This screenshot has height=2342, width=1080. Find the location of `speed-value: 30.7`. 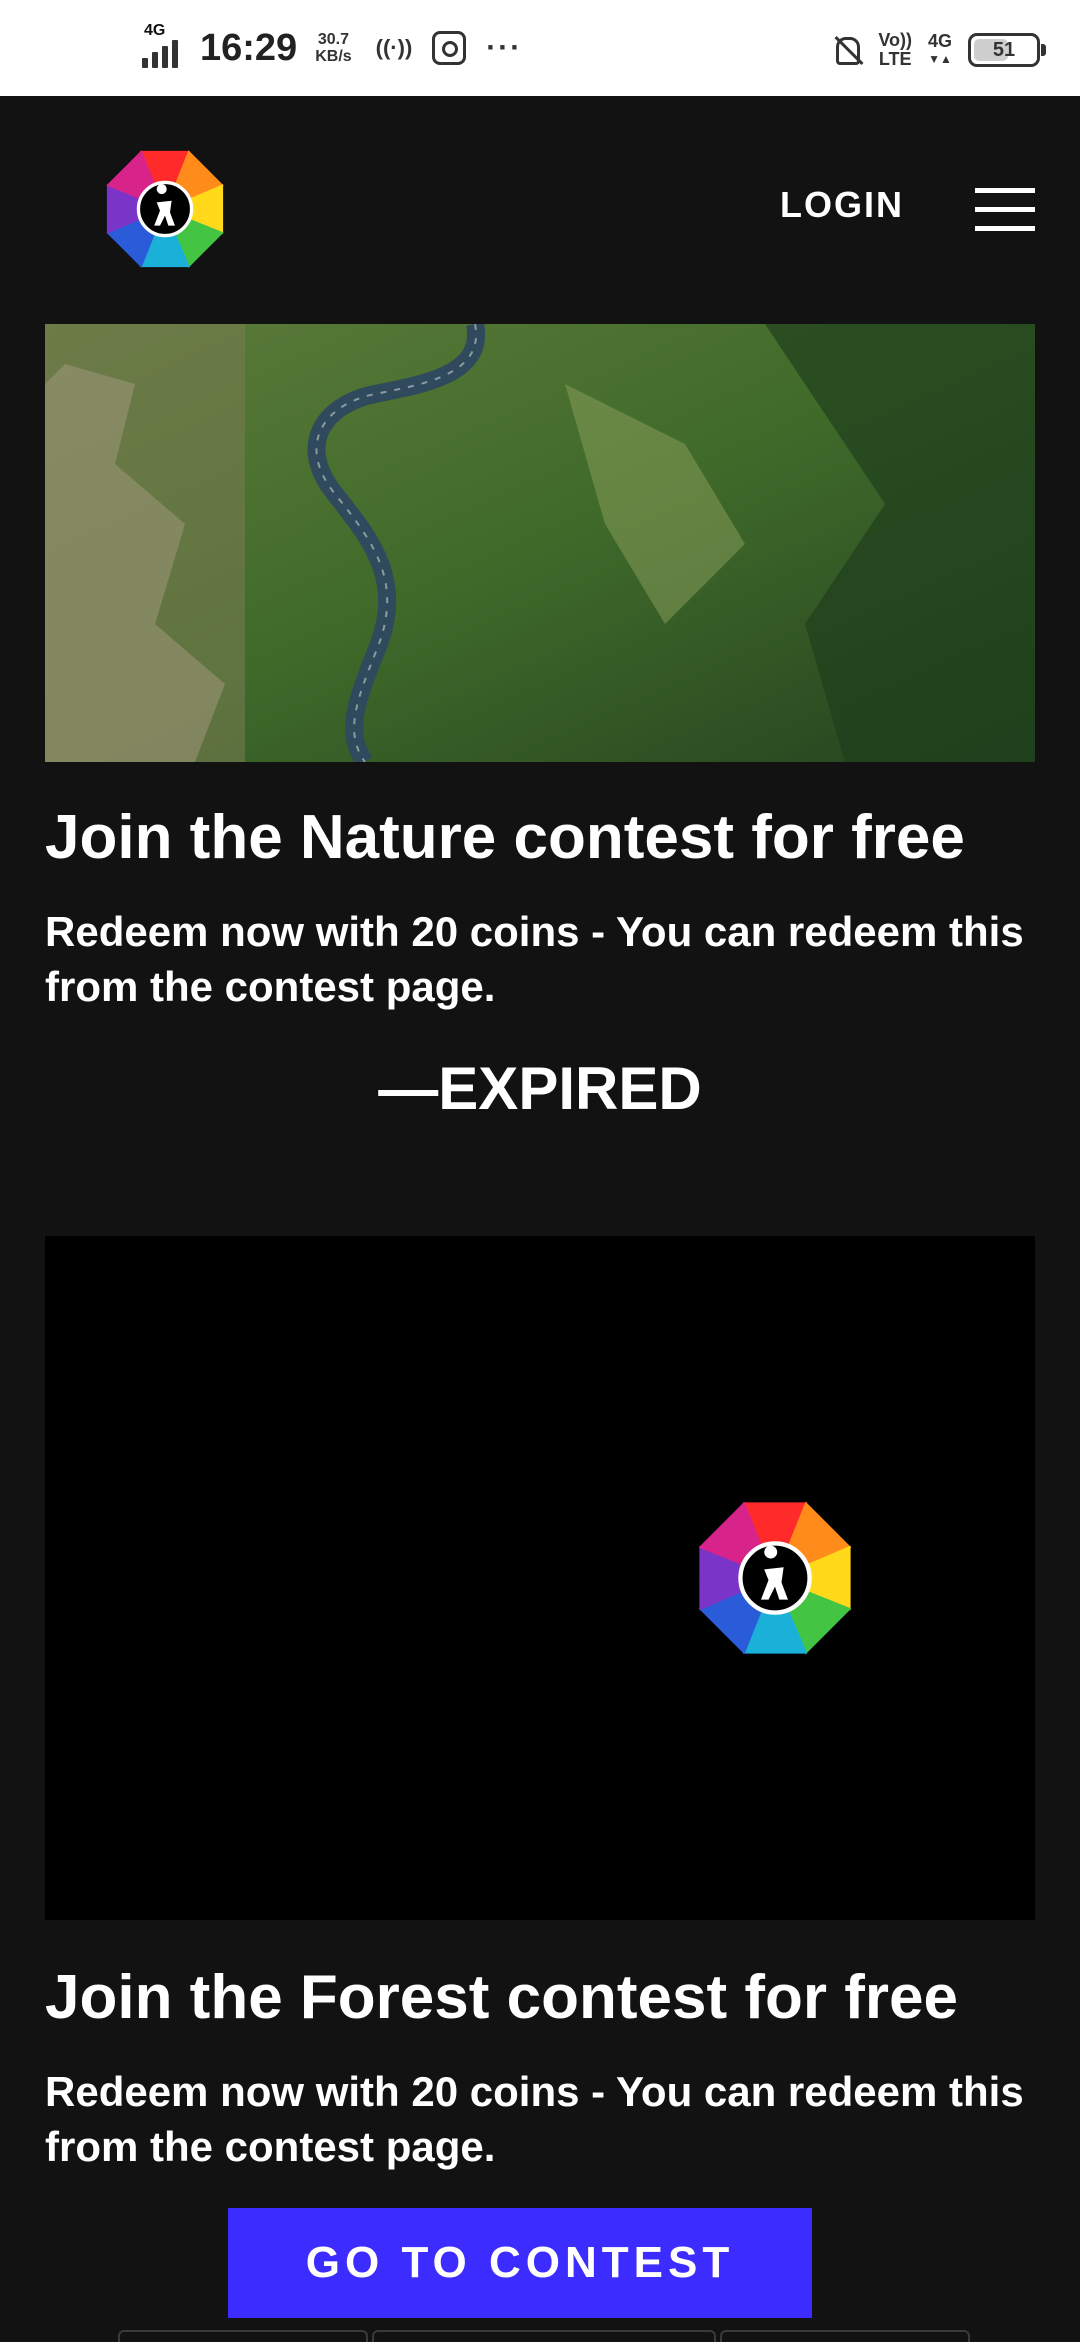

speed-value: 30.7 is located at coordinates (333, 39).